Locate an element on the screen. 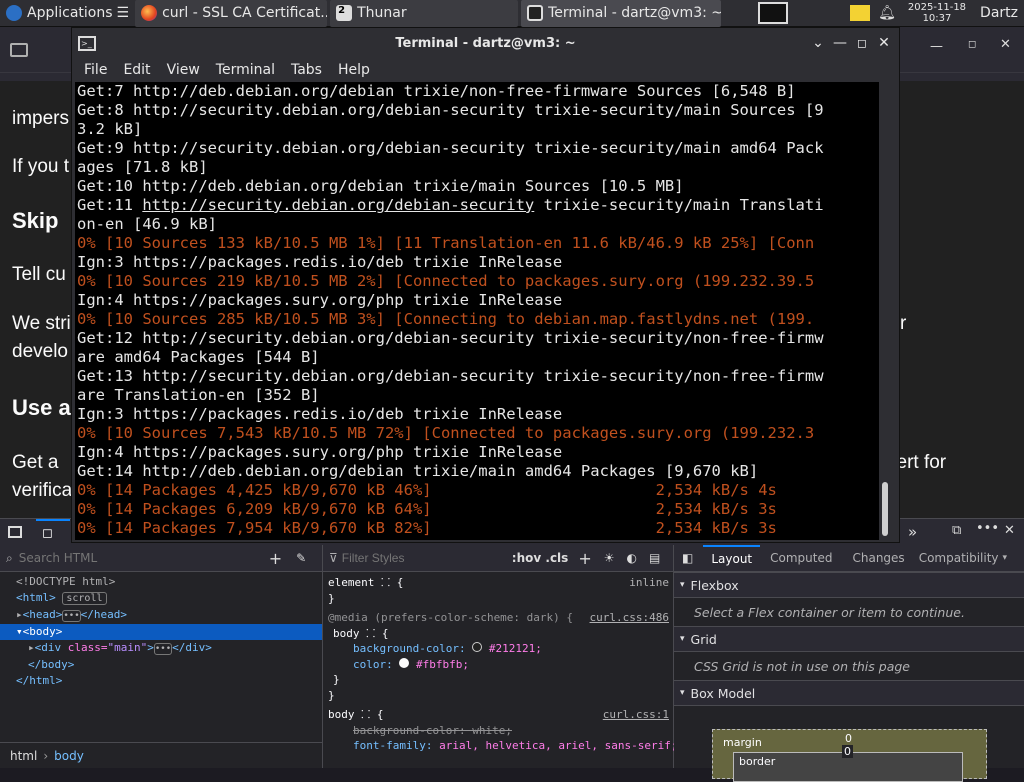  tab-list-icon is located at coordinates (19, 49).